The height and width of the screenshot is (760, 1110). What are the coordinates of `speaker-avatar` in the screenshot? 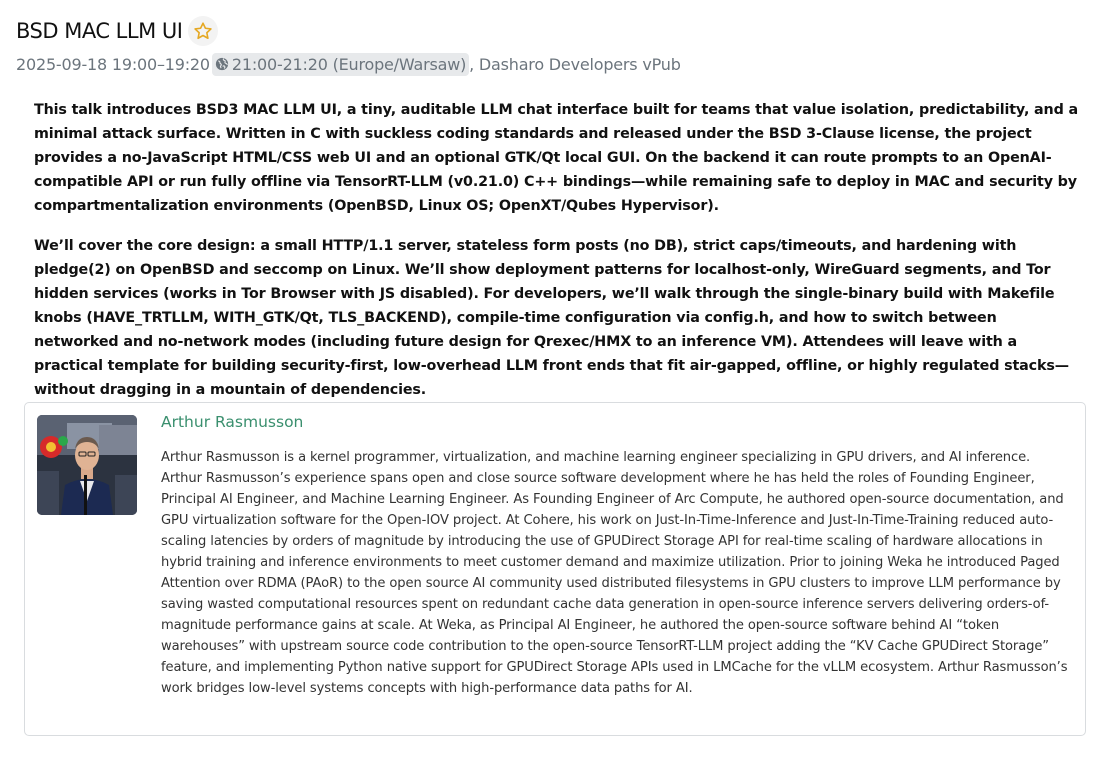 It's located at (87, 465).